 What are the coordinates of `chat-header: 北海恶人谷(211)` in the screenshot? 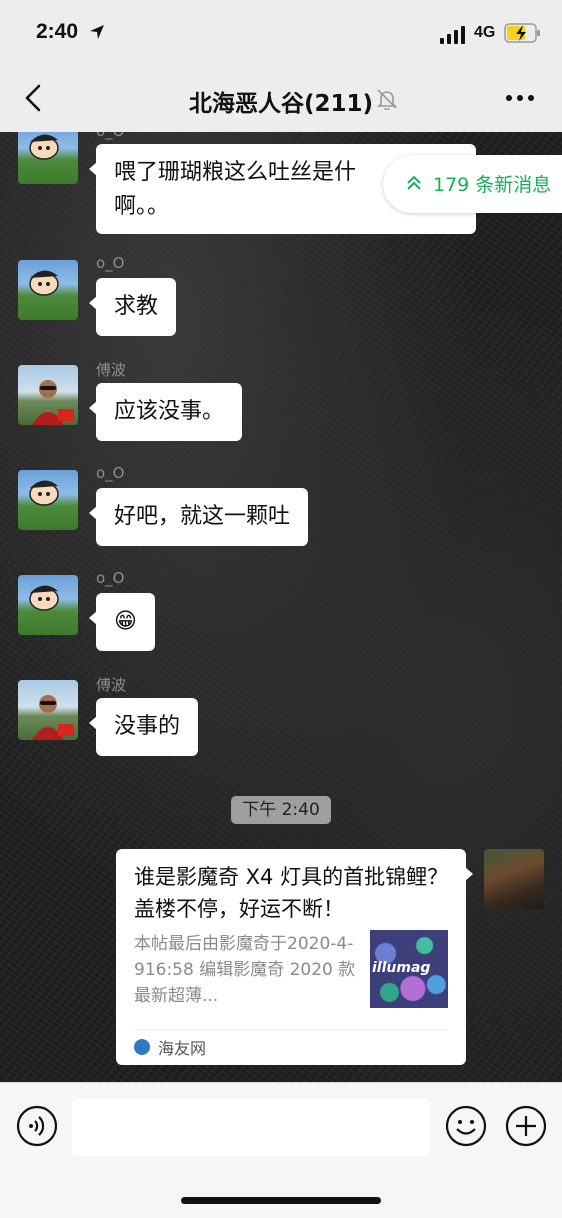 It's located at (281, 98).